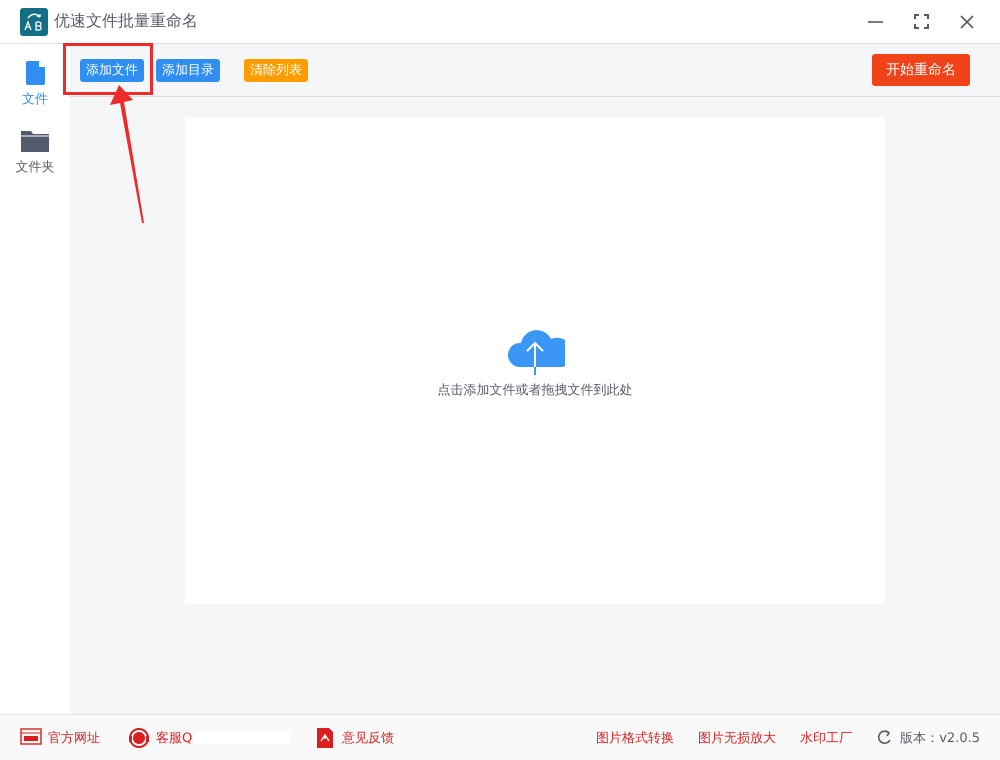  What do you see at coordinates (188, 70) in the screenshot?
I see `toolbar-button: 添加目录` at bounding box center [188, 70].